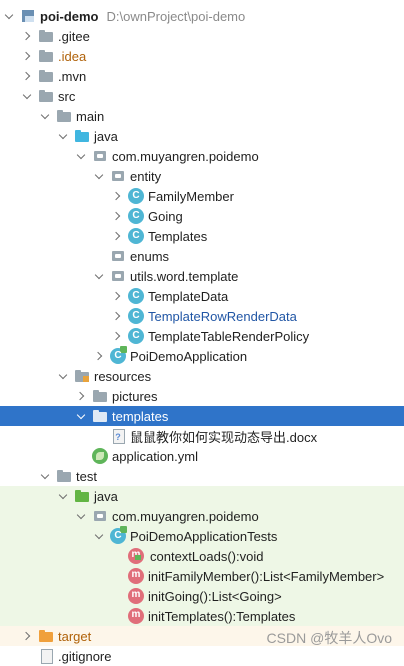  Describe the element at coordinates (191, 196) in the screenshot. I see `tree-label: FamilyMember` at that location.